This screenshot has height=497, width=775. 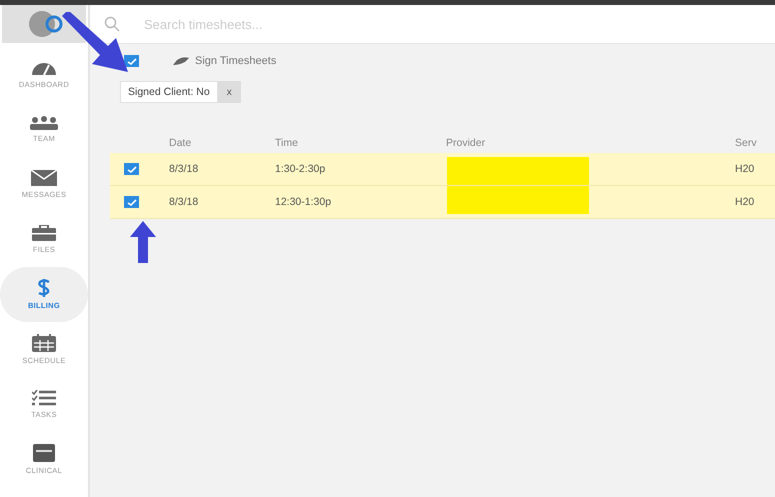 What do you see at coordinates (303, 202) in the screenshot?
I see `time-cell-text: 12:30-1:30p` at bounding box center [303, 202].